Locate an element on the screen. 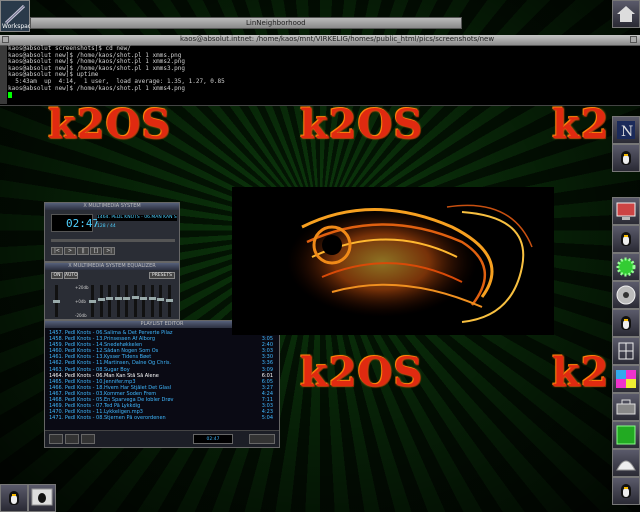  xmms-khz: 44 is located at coordinates (112, 226).